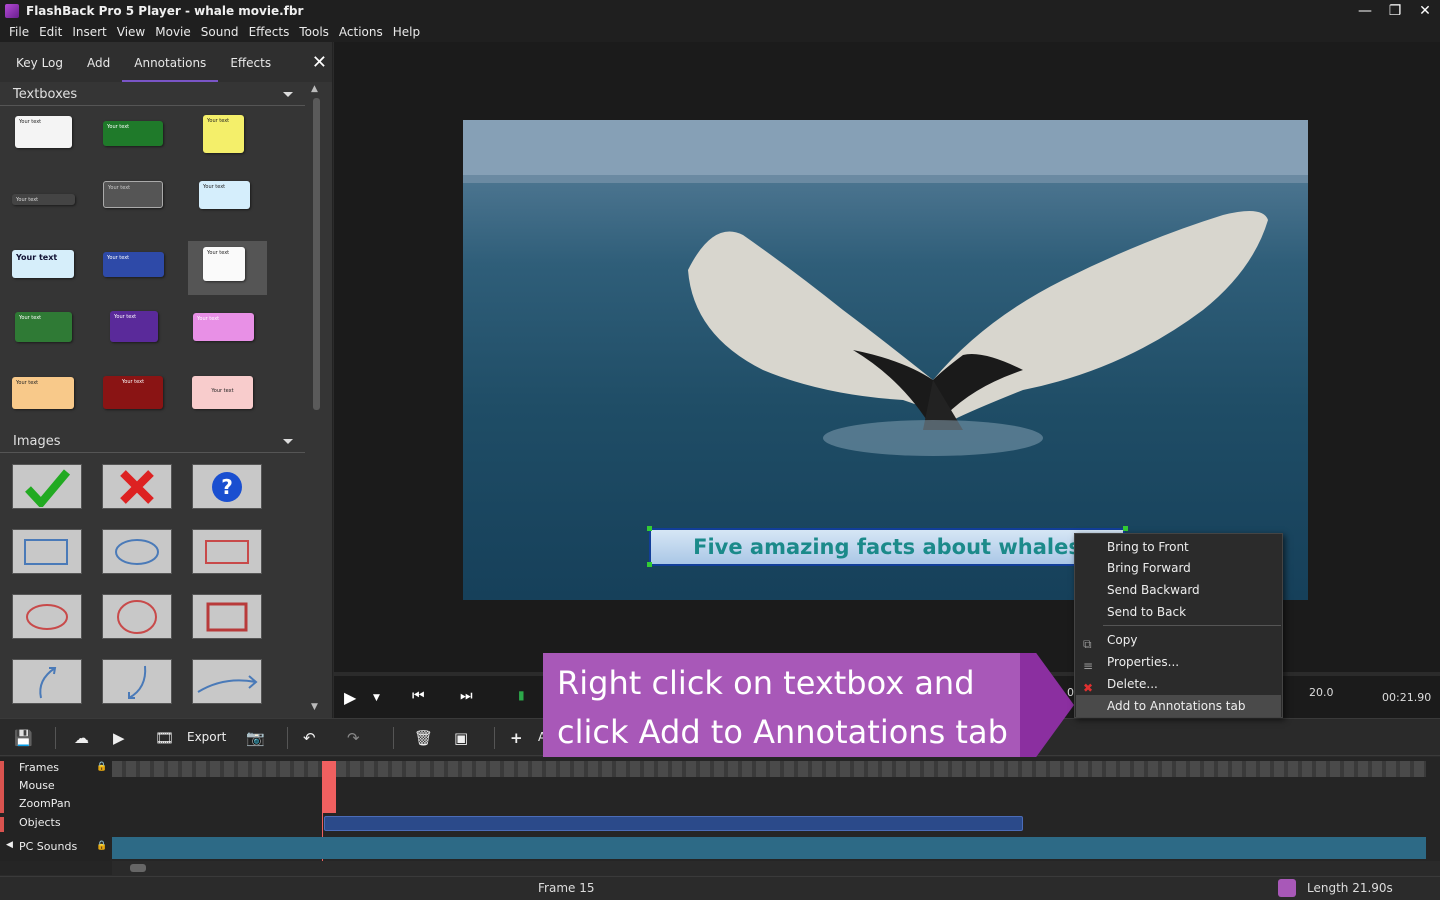  I want to click on sound-clip, so click(769, 848).